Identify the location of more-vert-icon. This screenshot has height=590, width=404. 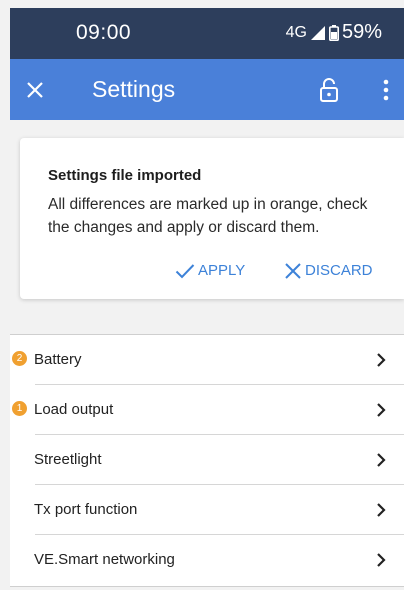
(386, 90).